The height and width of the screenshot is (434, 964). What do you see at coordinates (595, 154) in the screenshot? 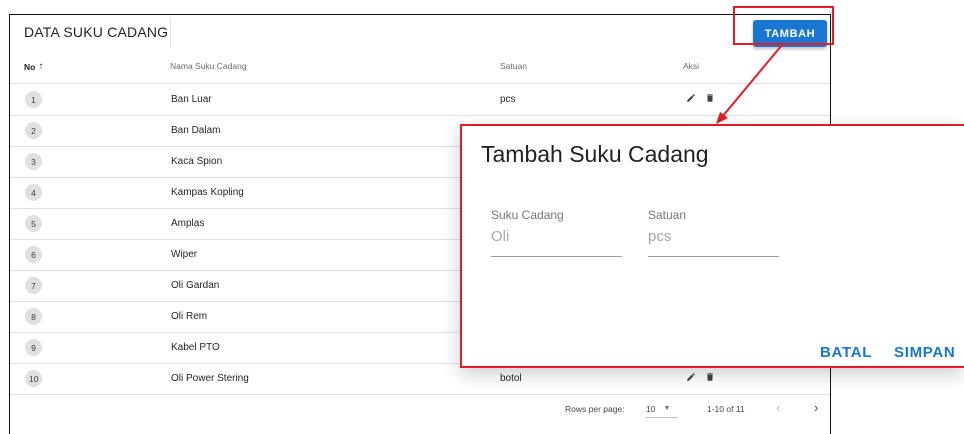
I see `dialog-title: Tambah Suku Cadang` at bounding box center [595, 154].